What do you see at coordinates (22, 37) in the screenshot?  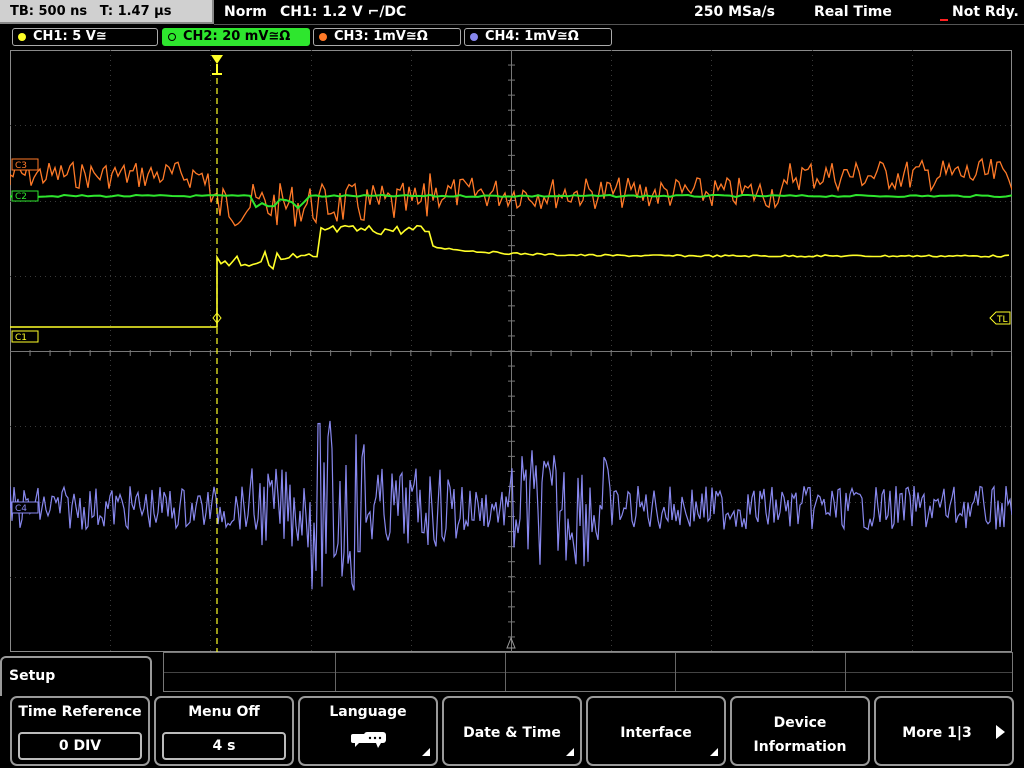 I see `ch1-dot-icon` at bounding box center [22, 37].